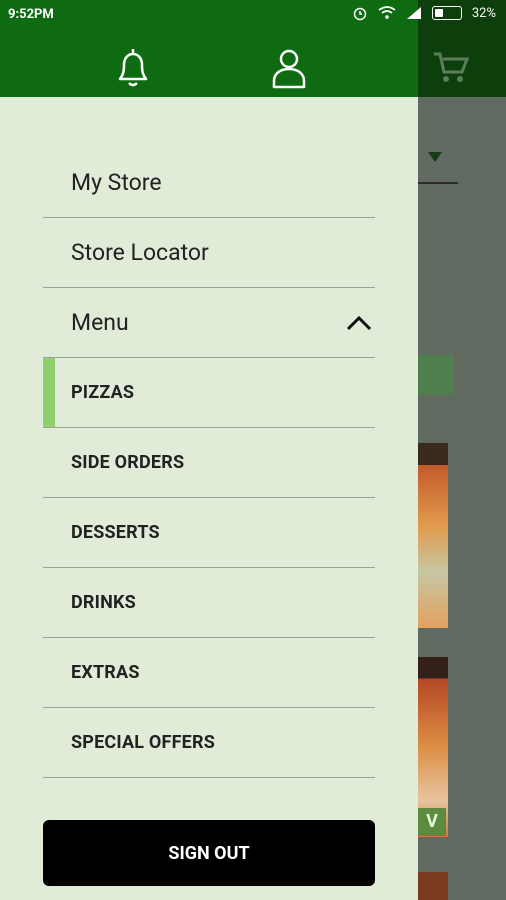  Describe the element at coordinates (143, 742) in the screenshot. I see `submenu-item-label: SPECIAL OFFERS` at that location.